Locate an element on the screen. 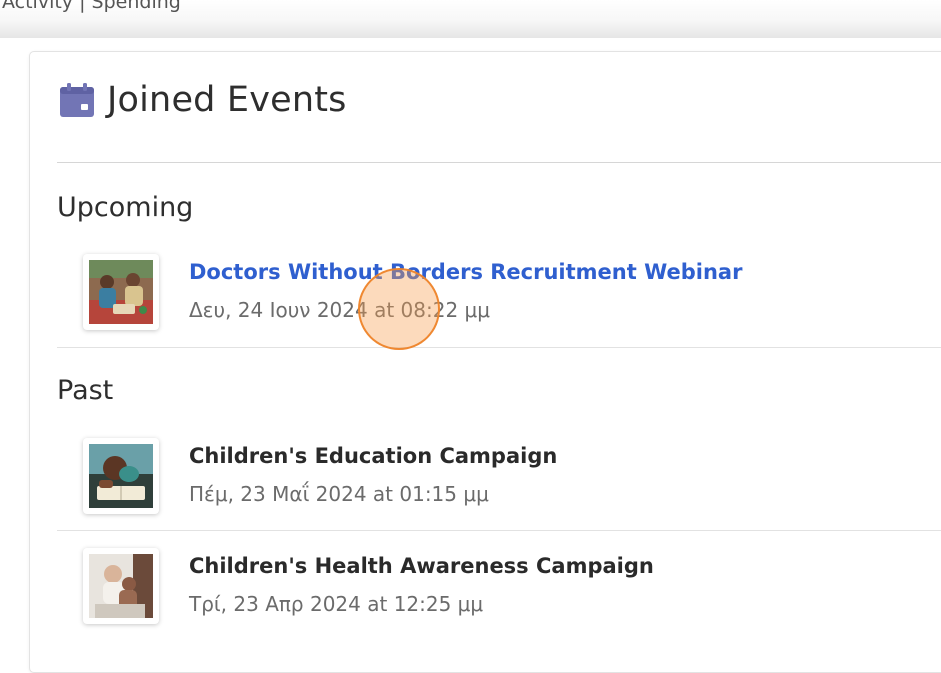 Image resolution: width=941 pixels, height=673 pixels. upcoming-heading: Upcoming is located at coordinates (125, 207).